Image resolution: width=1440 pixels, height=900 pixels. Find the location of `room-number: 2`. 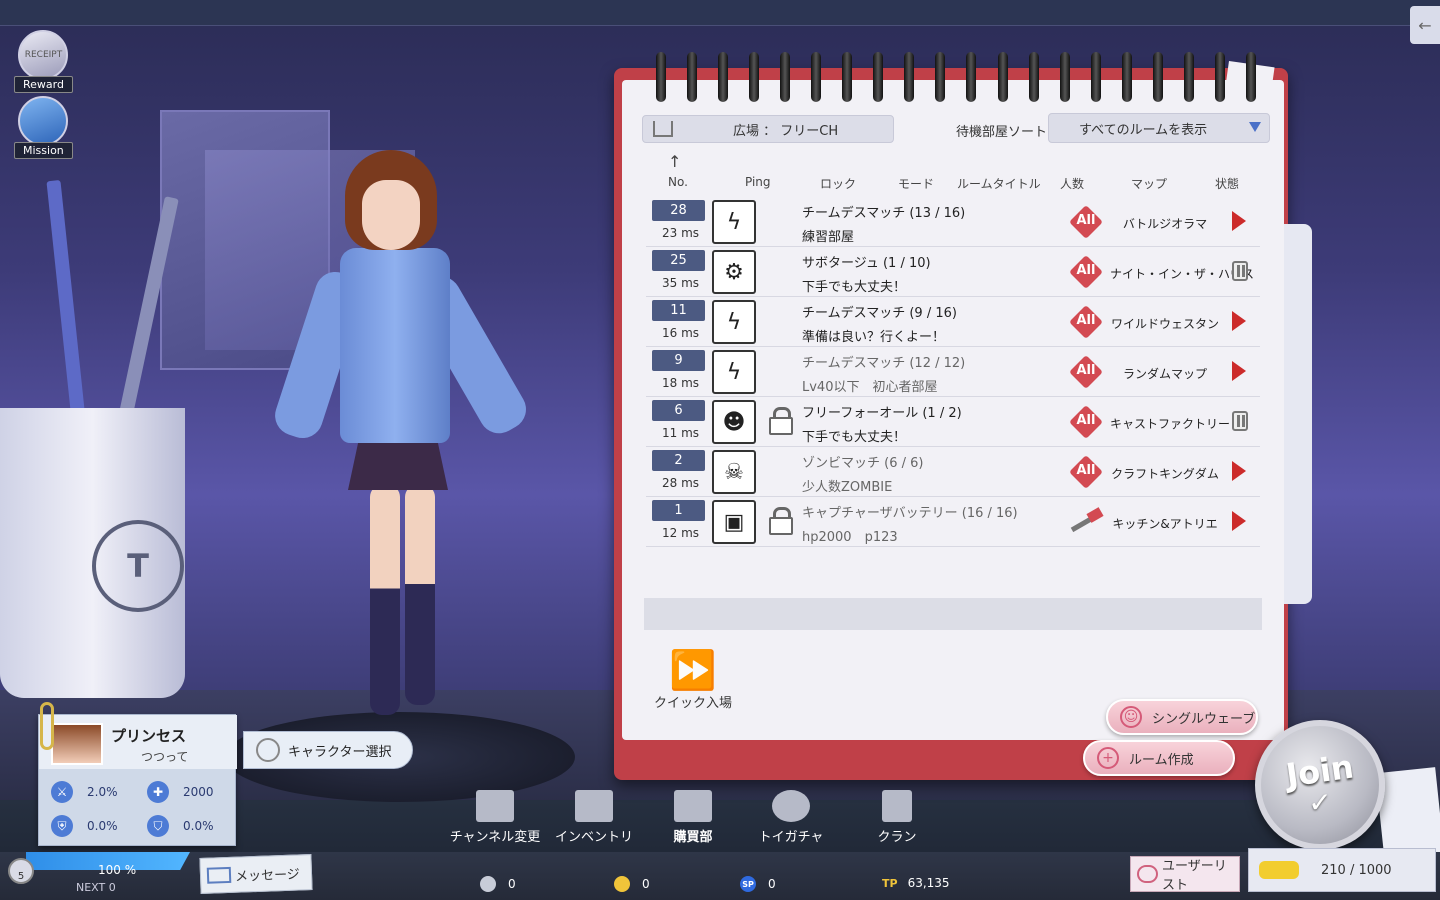

room-number: 2 is located at coordinates (678, 460).